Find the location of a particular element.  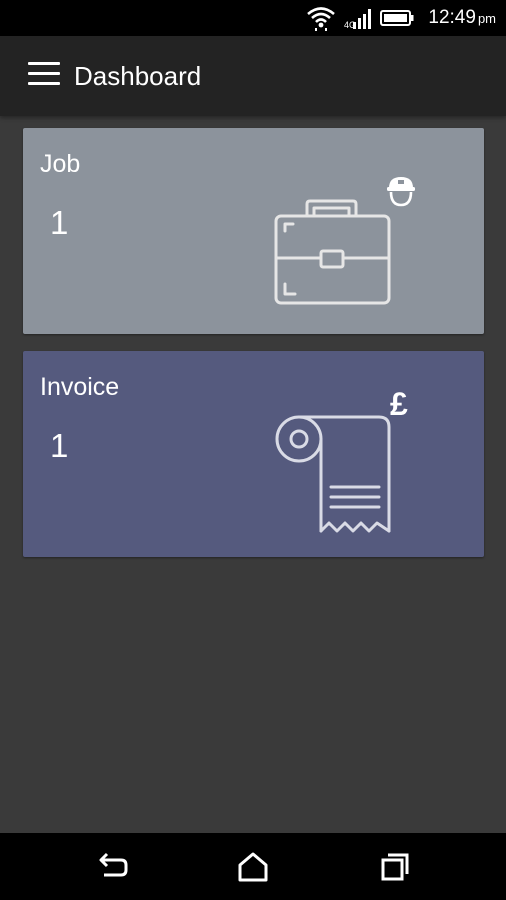

recent-apps-icon is located at coordinates (395, 867).